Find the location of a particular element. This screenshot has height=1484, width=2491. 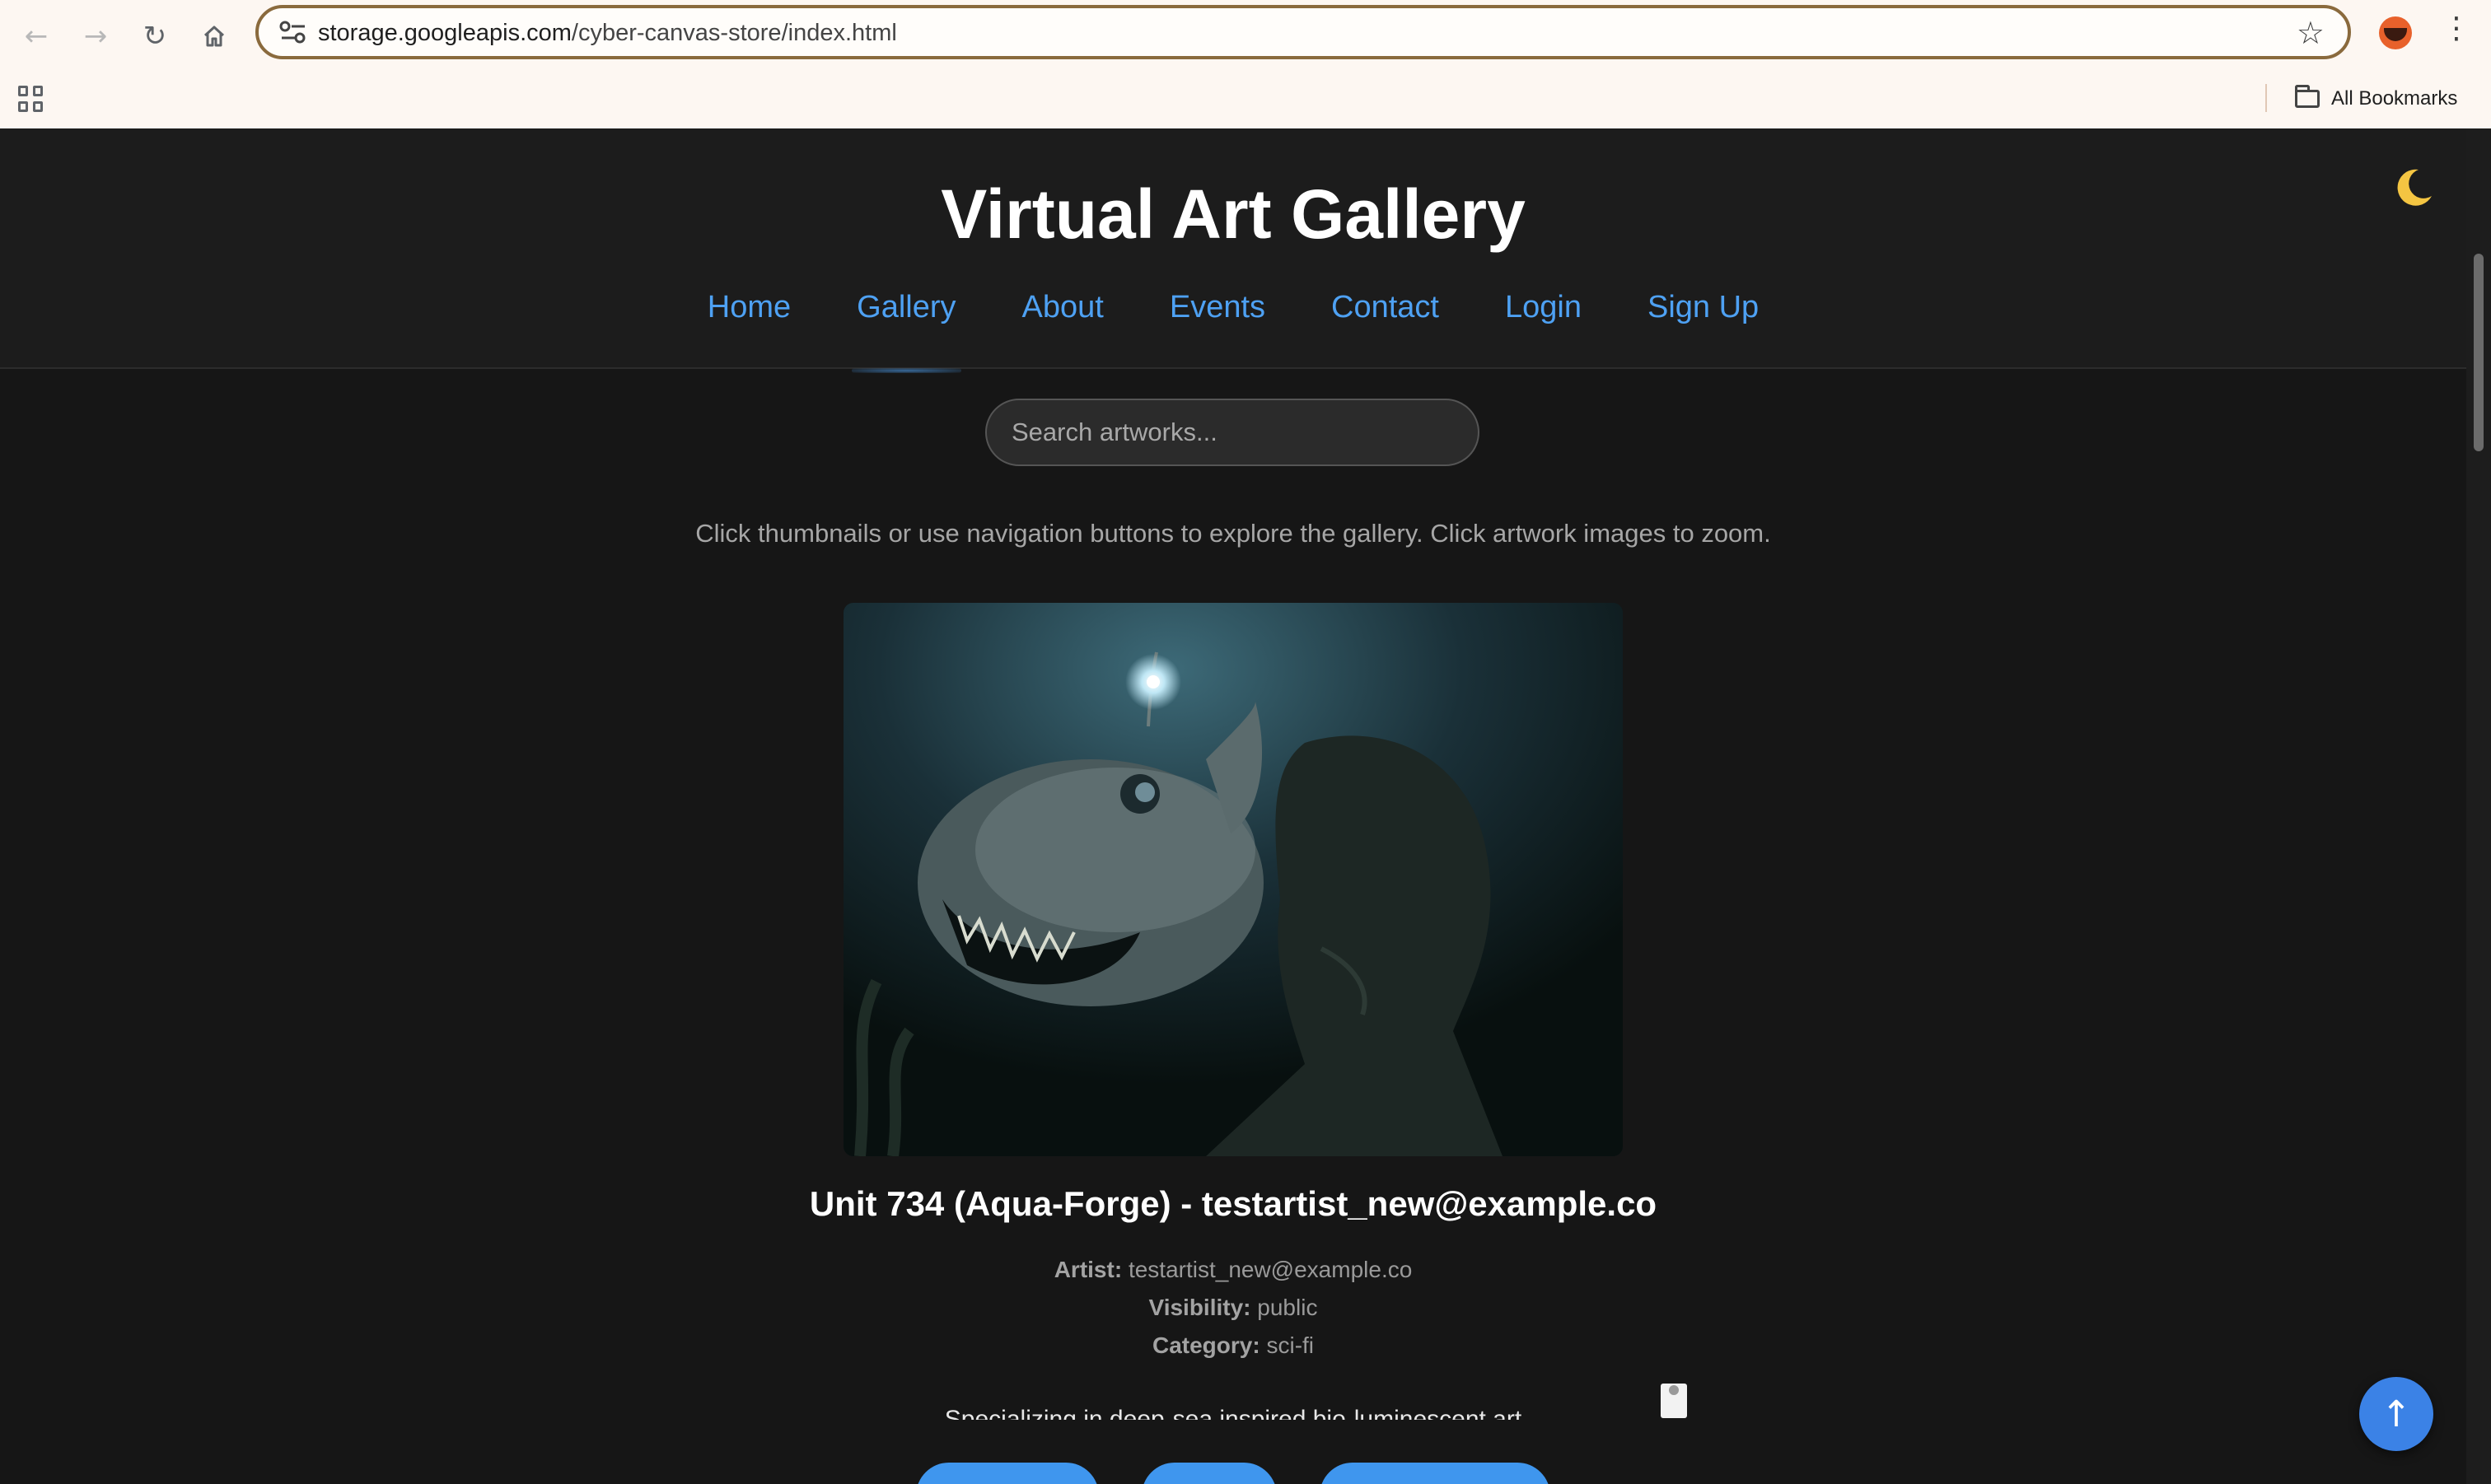

artist-value: testartist_new@example.co is located at coordinates (1270, 1269).